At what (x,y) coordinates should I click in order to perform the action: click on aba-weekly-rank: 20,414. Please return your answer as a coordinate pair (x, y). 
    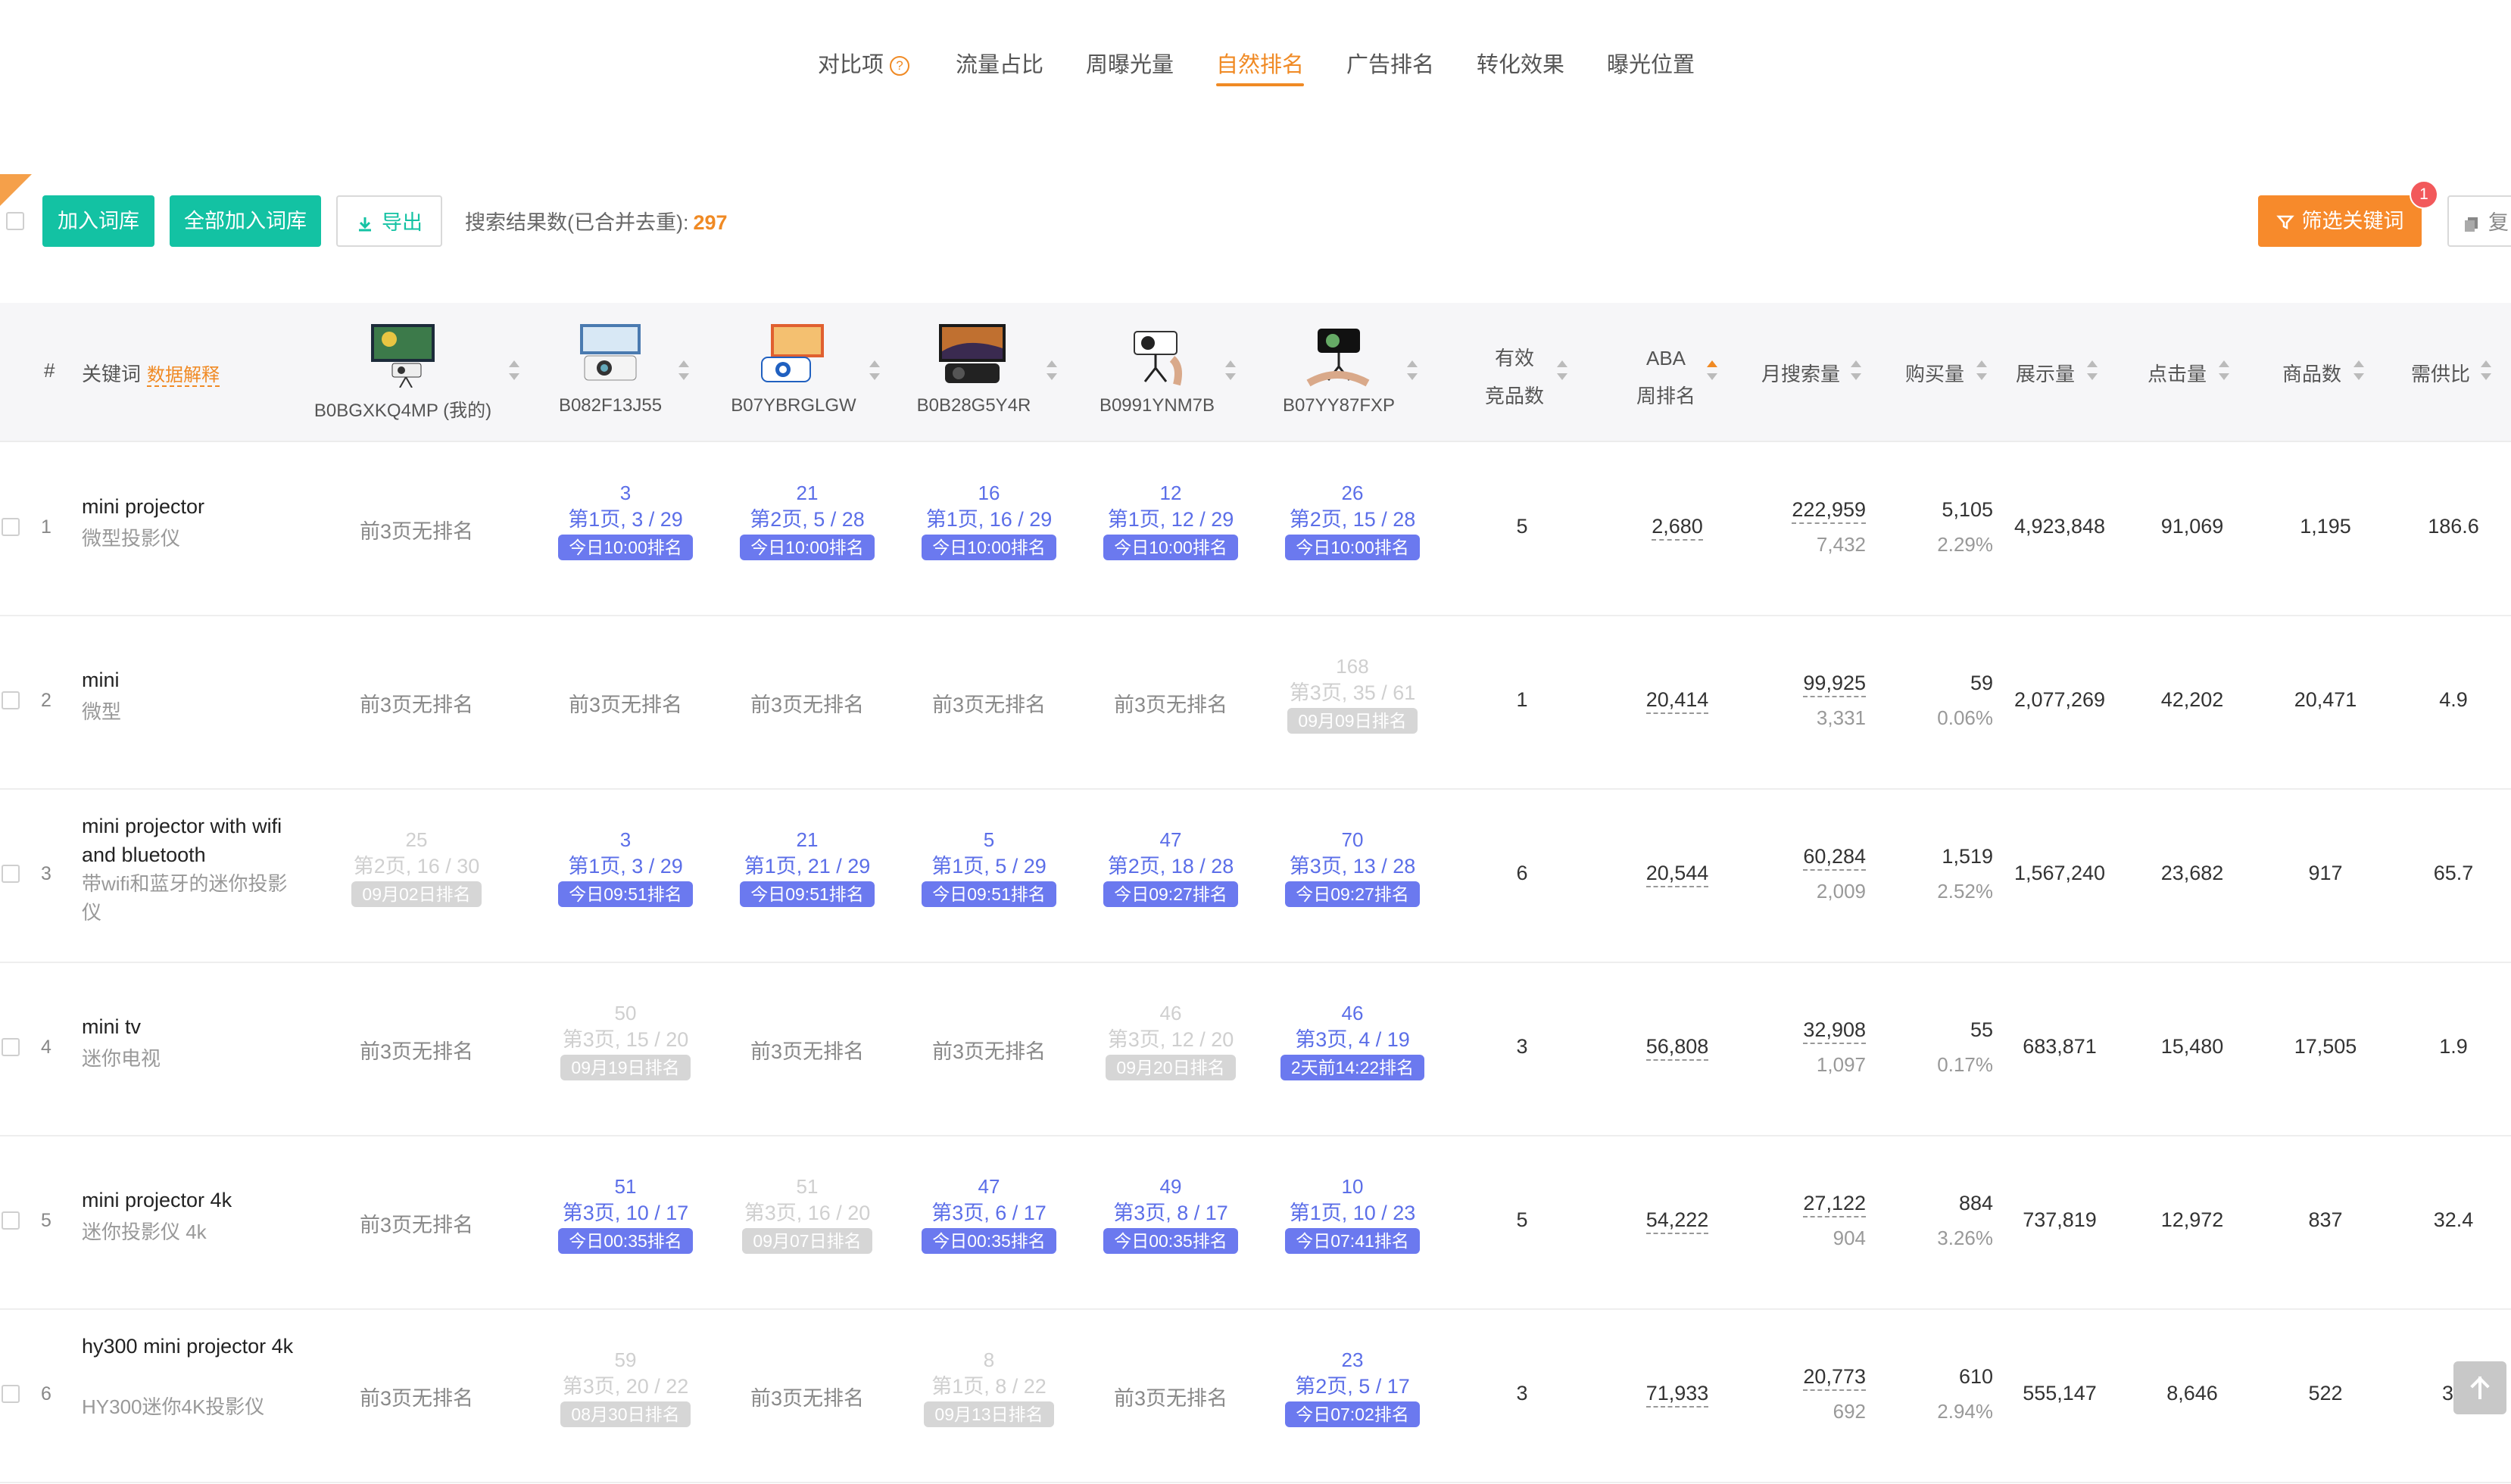
    Looking at the image, I should click on (1677, 701).